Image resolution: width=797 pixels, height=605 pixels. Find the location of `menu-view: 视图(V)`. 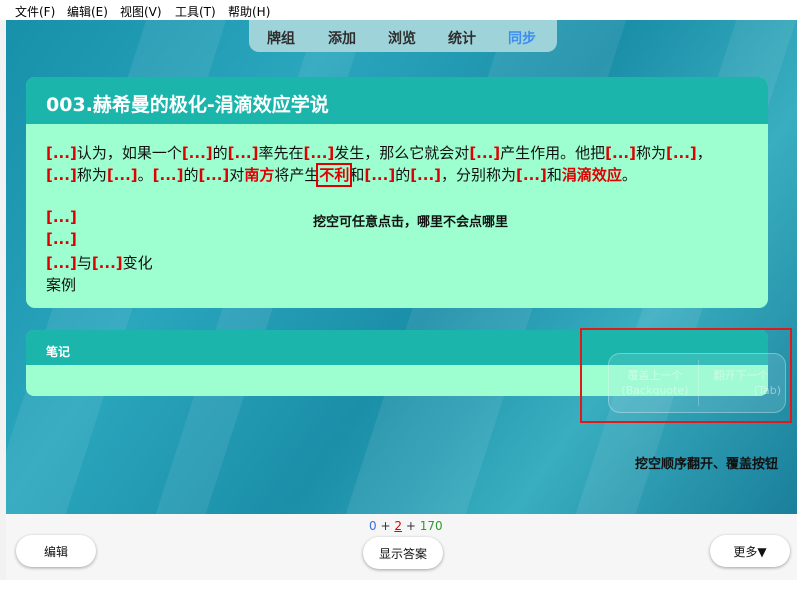

menu-view: 视图(V) is located at coordinates (141, 11).